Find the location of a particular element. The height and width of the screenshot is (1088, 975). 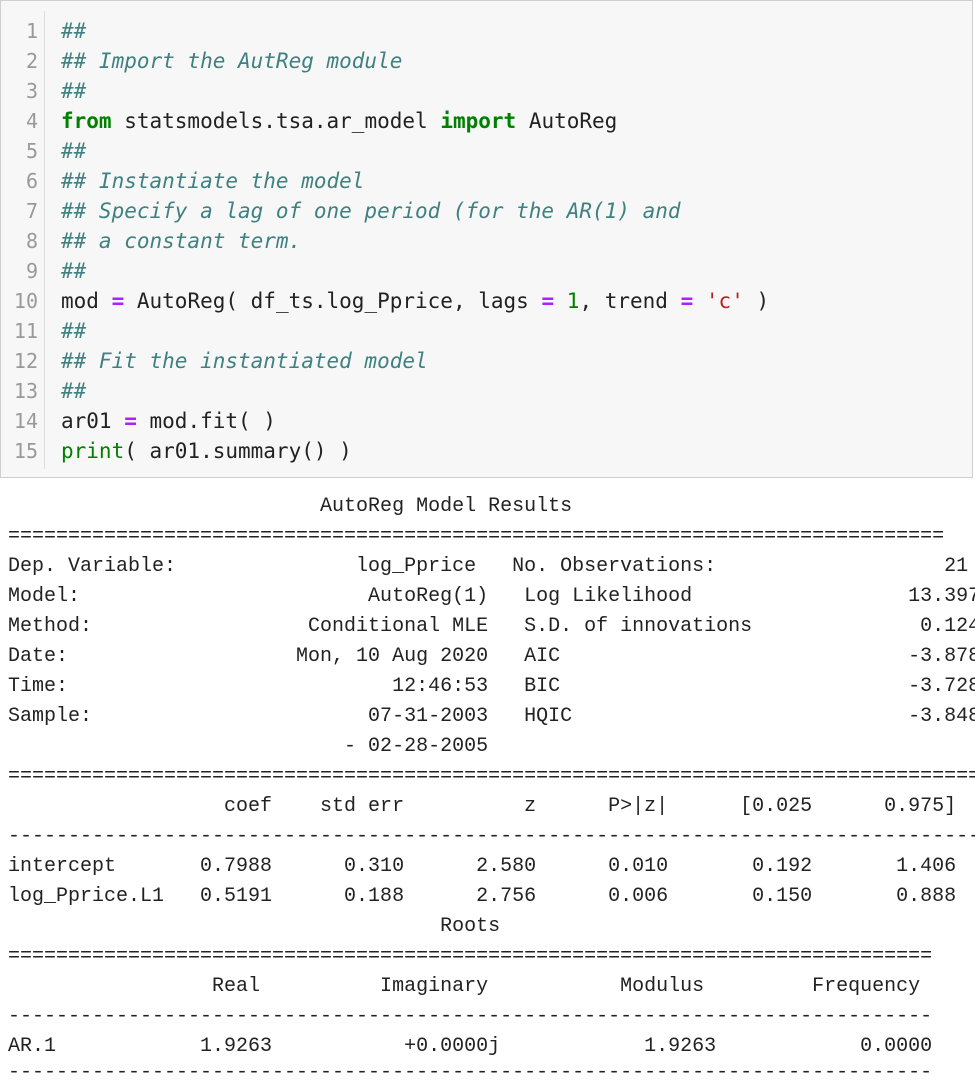

summary-row: Sample: 07-31-2003 HQIC -3.848 is located at coordinates (491, 716).